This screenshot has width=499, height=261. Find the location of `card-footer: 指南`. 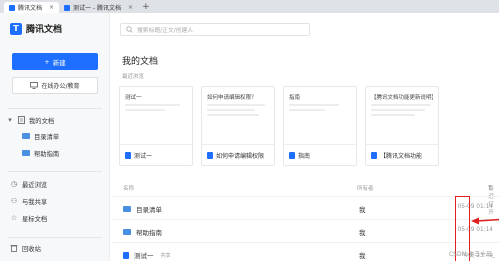

card-footer: 指南 is located at coordinates (320, 154).